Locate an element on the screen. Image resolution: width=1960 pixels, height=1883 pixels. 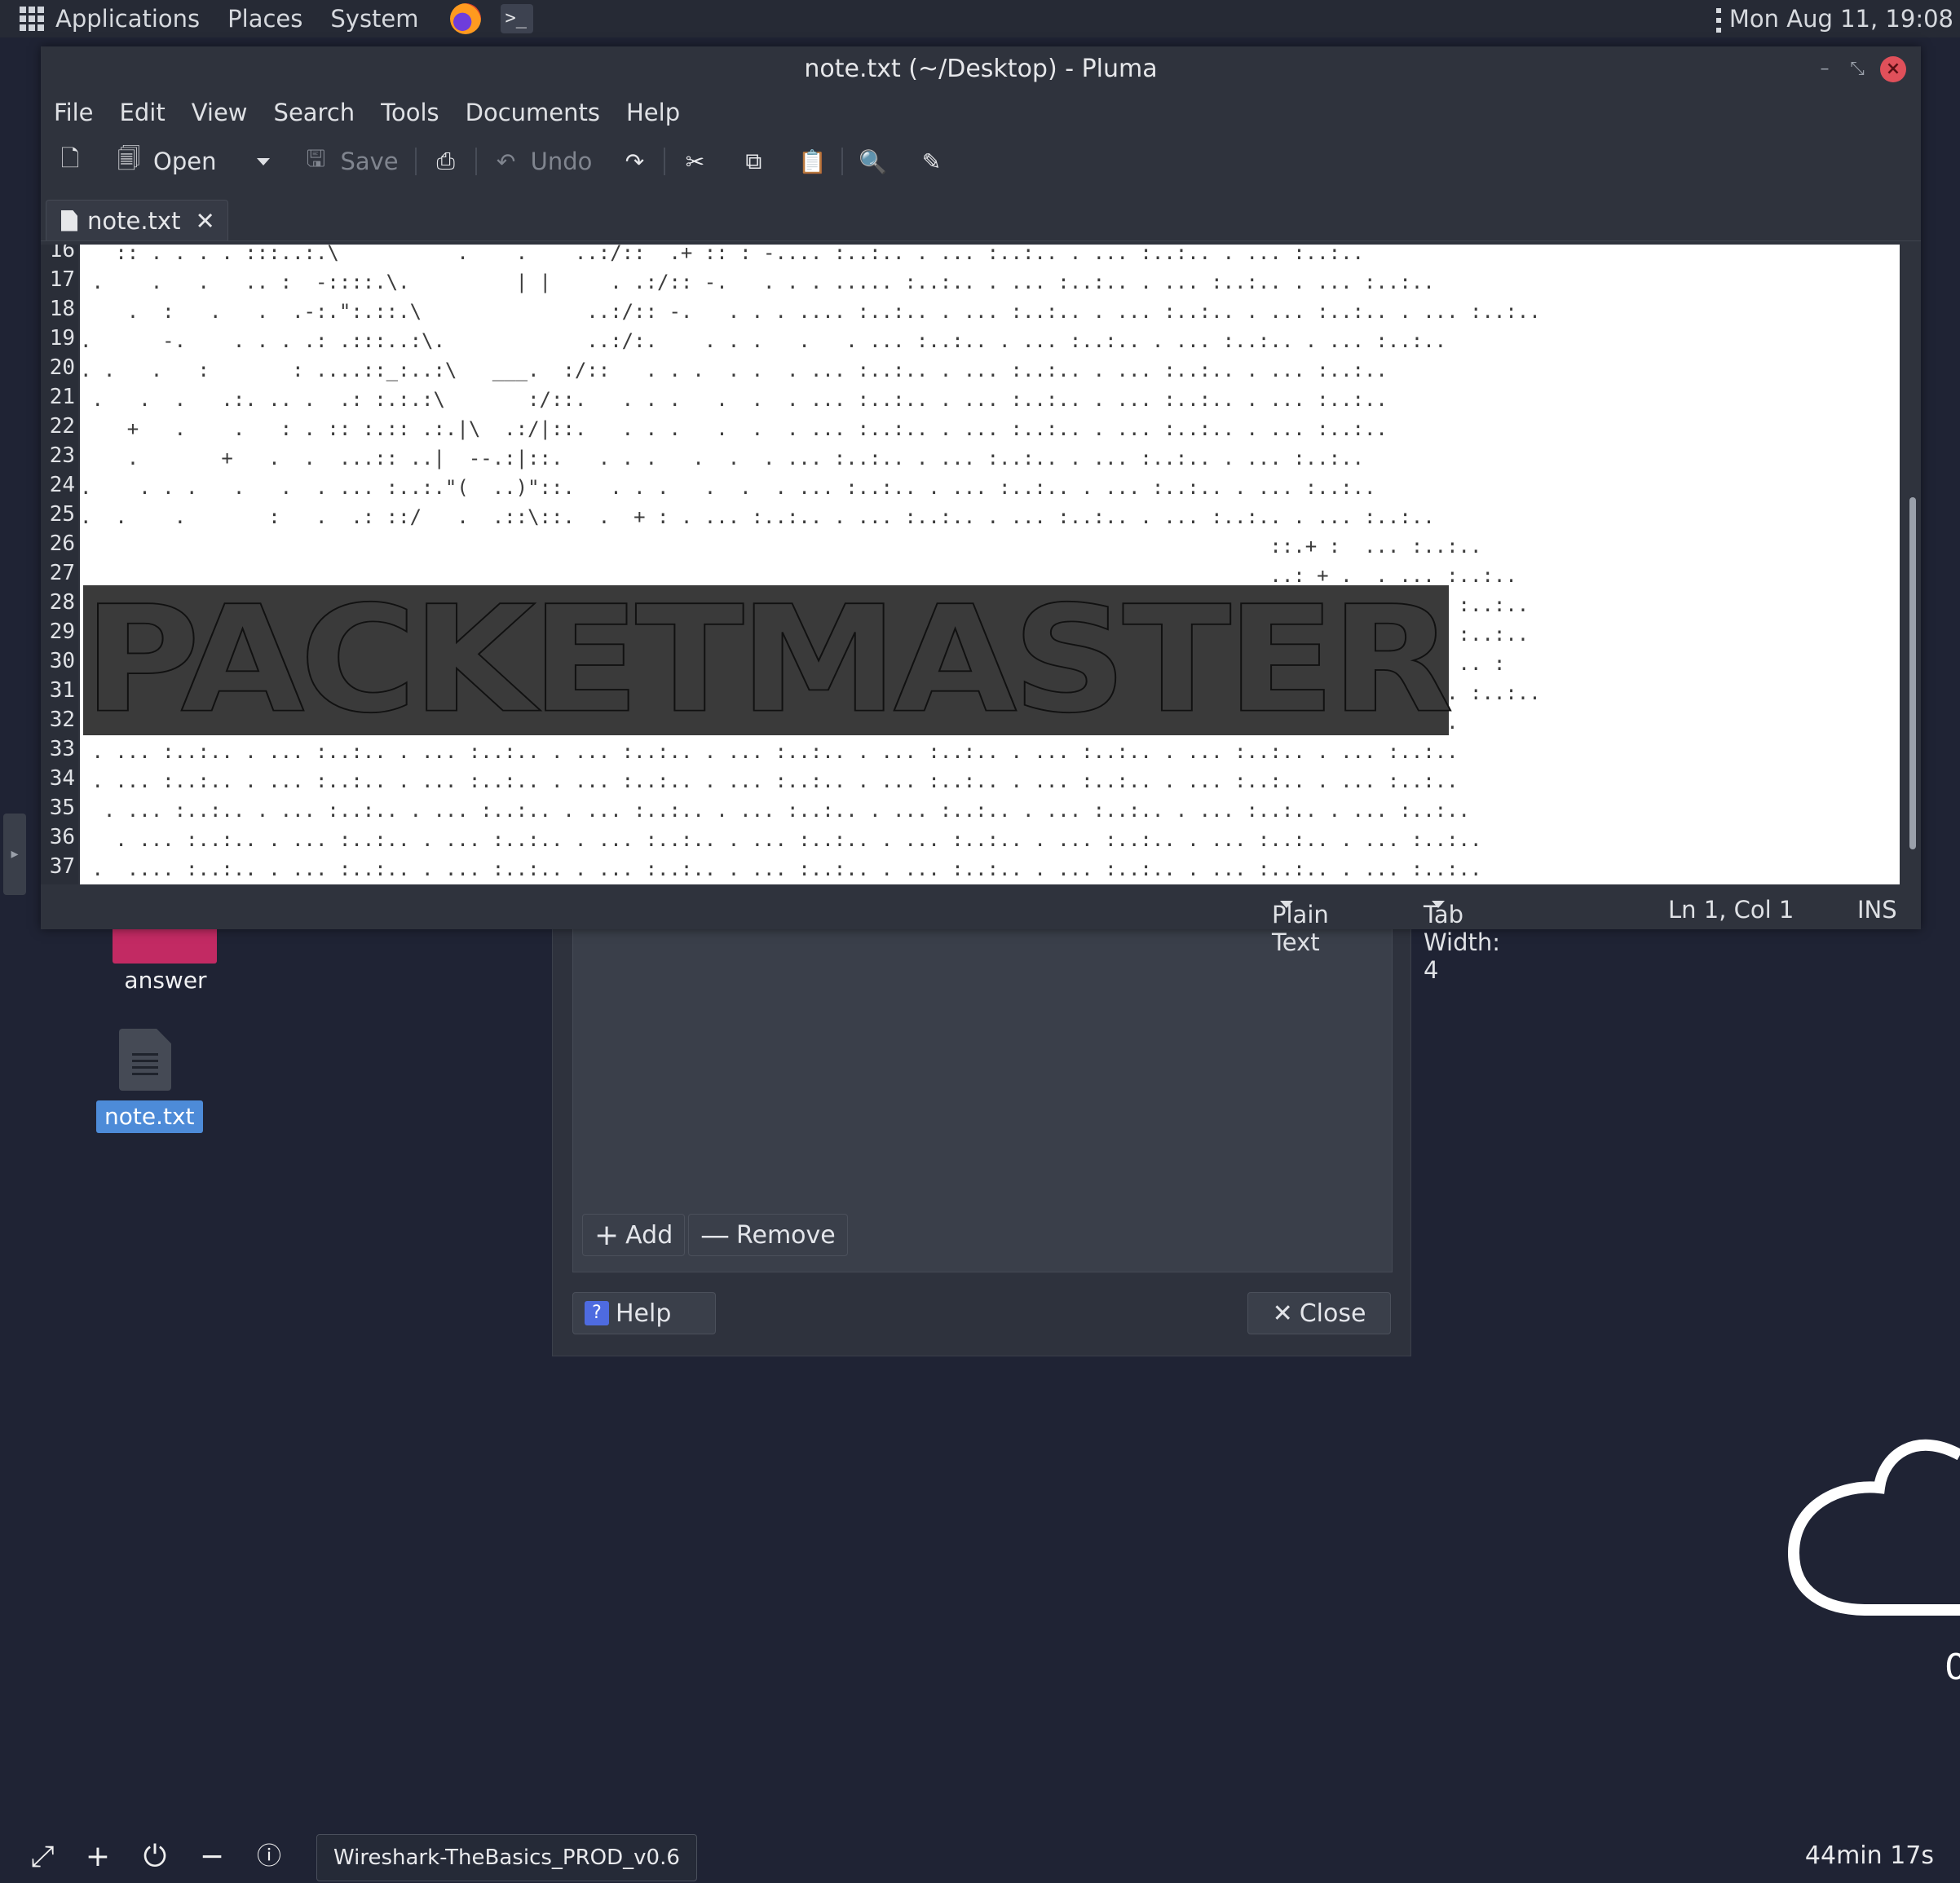
save-icon: 🖫 is located at coordinates (316, 158).